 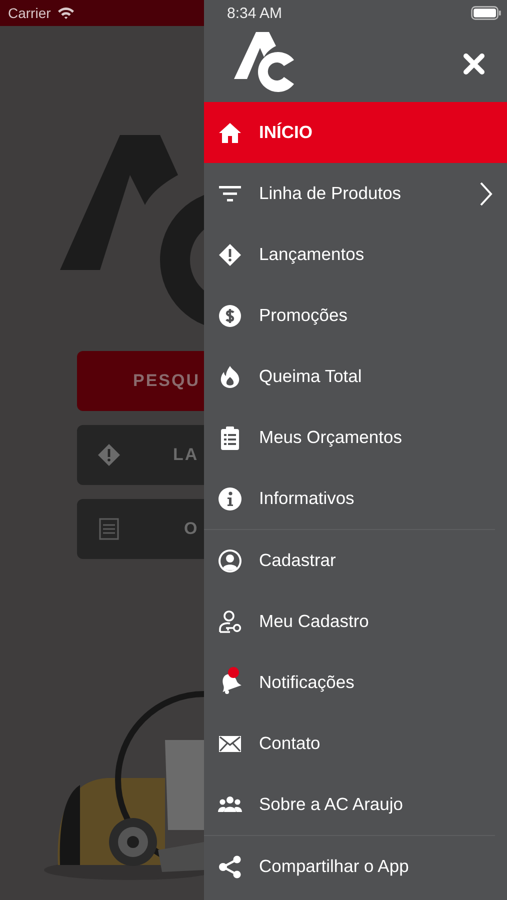 What do you see at coordinates (486, 13) in the screenshot?
I see `battery-icon` at bounding box center [486, 13].